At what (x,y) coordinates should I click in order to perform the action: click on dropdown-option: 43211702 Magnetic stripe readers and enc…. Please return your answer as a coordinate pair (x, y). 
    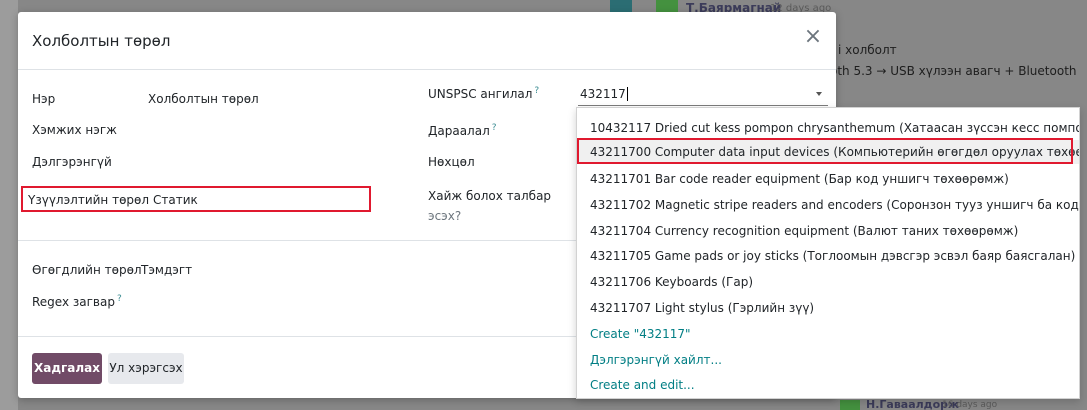
    Looking at the image, I should click on (828, 205).